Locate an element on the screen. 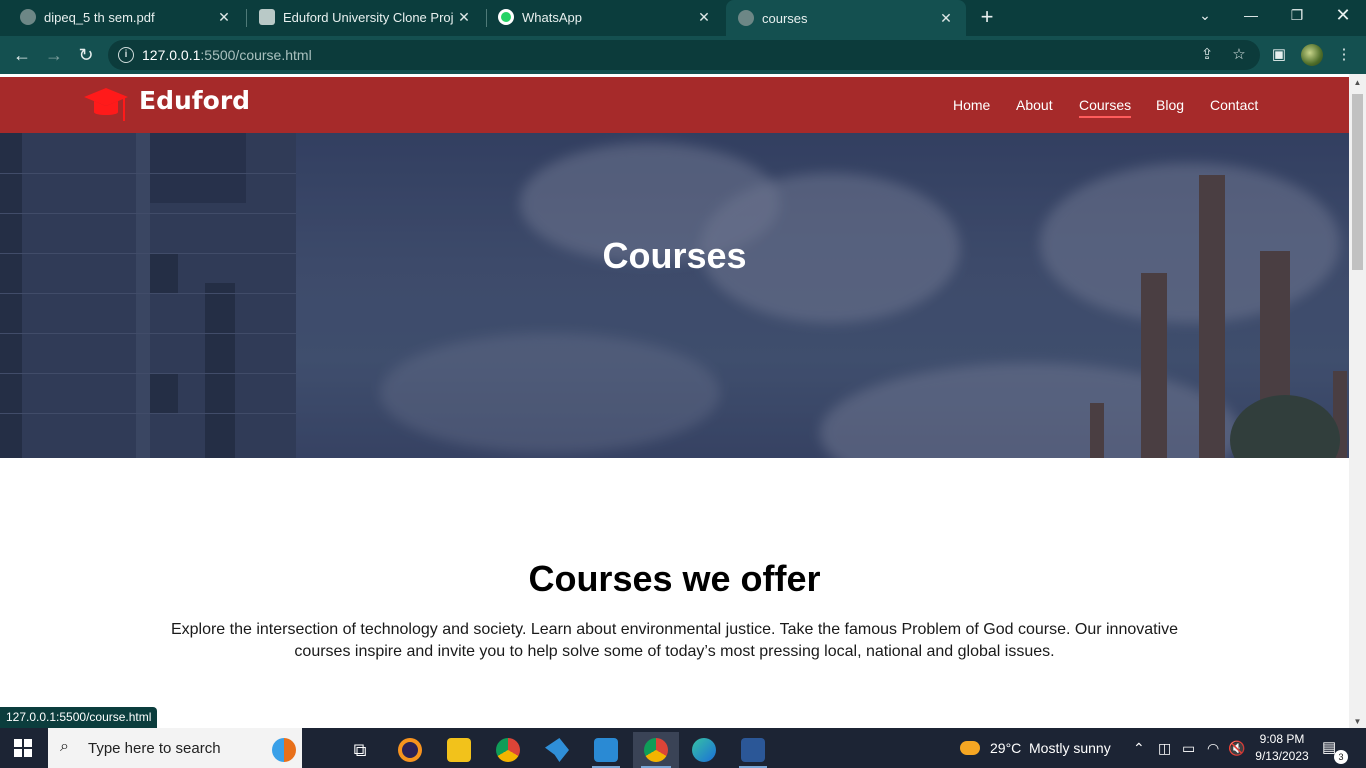  url-text: 127.0.0.1:5500/course.html is located at coordinates (227, 55).